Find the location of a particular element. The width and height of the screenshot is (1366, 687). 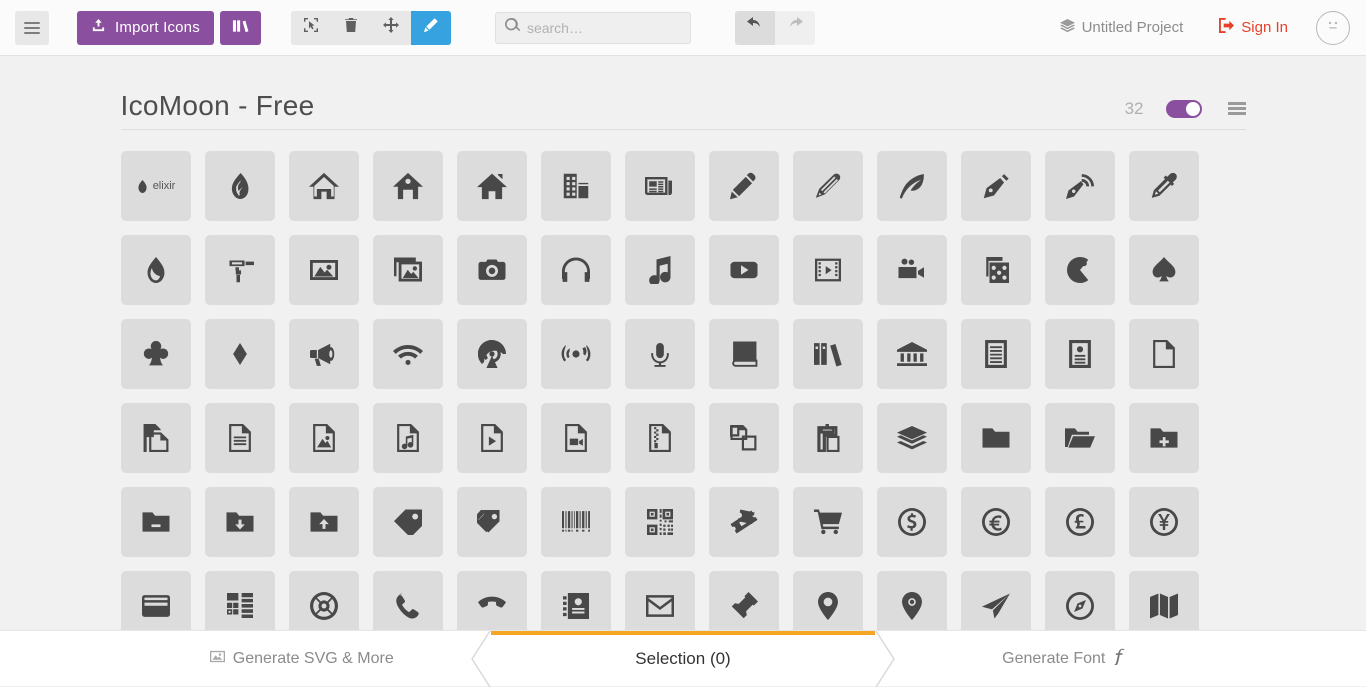

move-tool-button is located at coordinates (391, 28).